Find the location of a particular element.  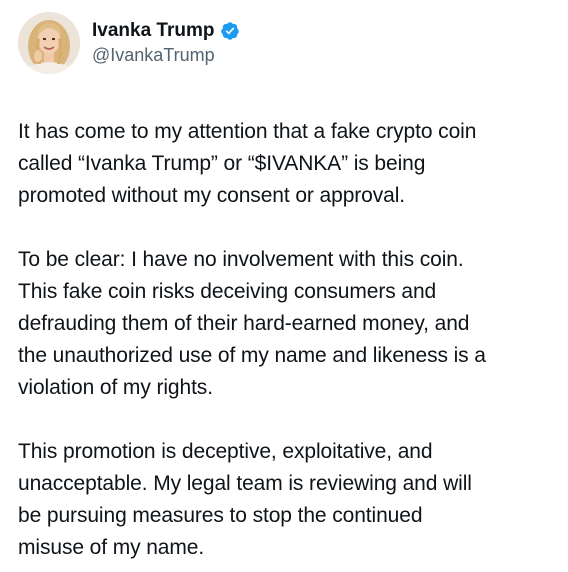

name-row: Ivanka Trump is located at coordinates (166, 31).